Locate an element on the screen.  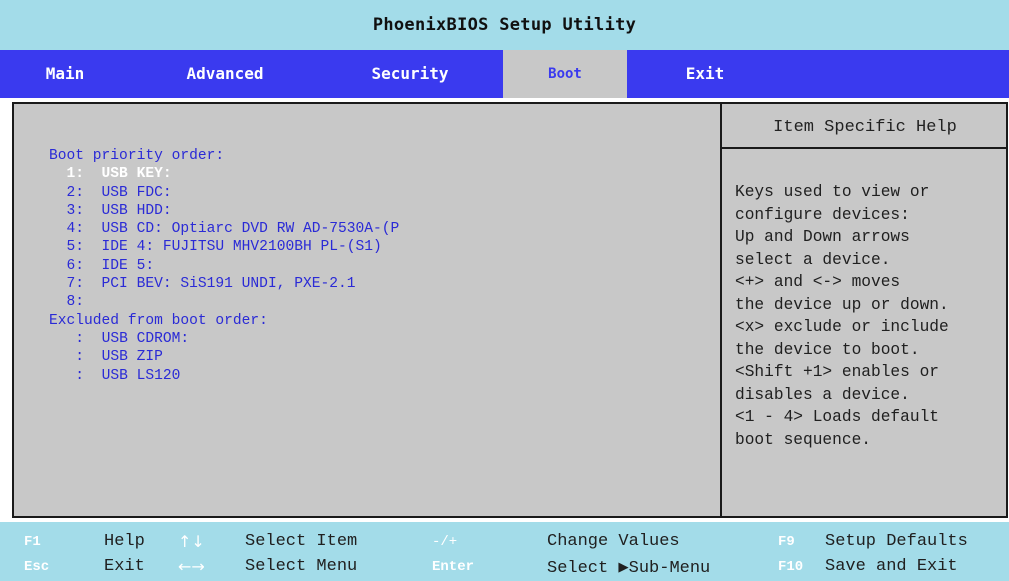
help-line: <+> and <-> moves is located at coordinates (818, 282).